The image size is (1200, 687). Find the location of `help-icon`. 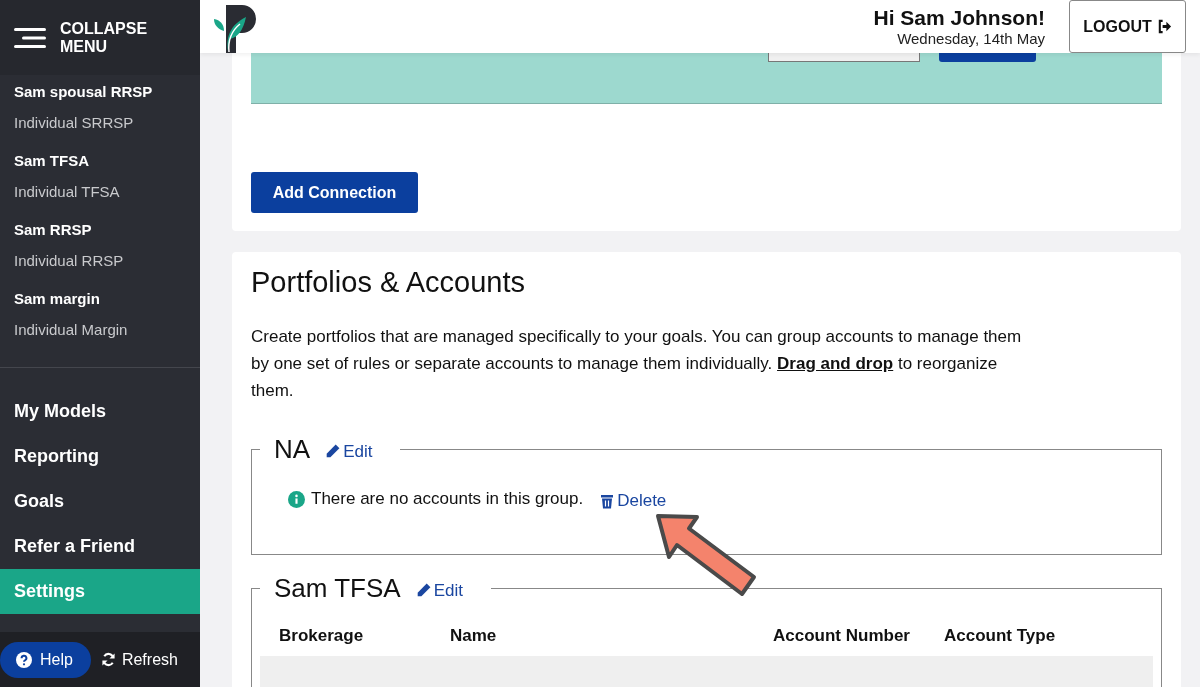

help-icon is located at coordinates (24, 659).